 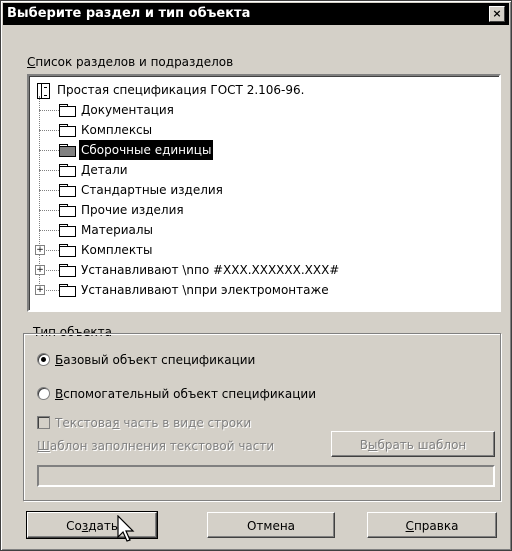 What do you see at coordinates (181, 90) in the screenshot?
I see `tree-root-label: Простая спецификация ГОСТ 2.106-96.` at bounding box center [181, 90].